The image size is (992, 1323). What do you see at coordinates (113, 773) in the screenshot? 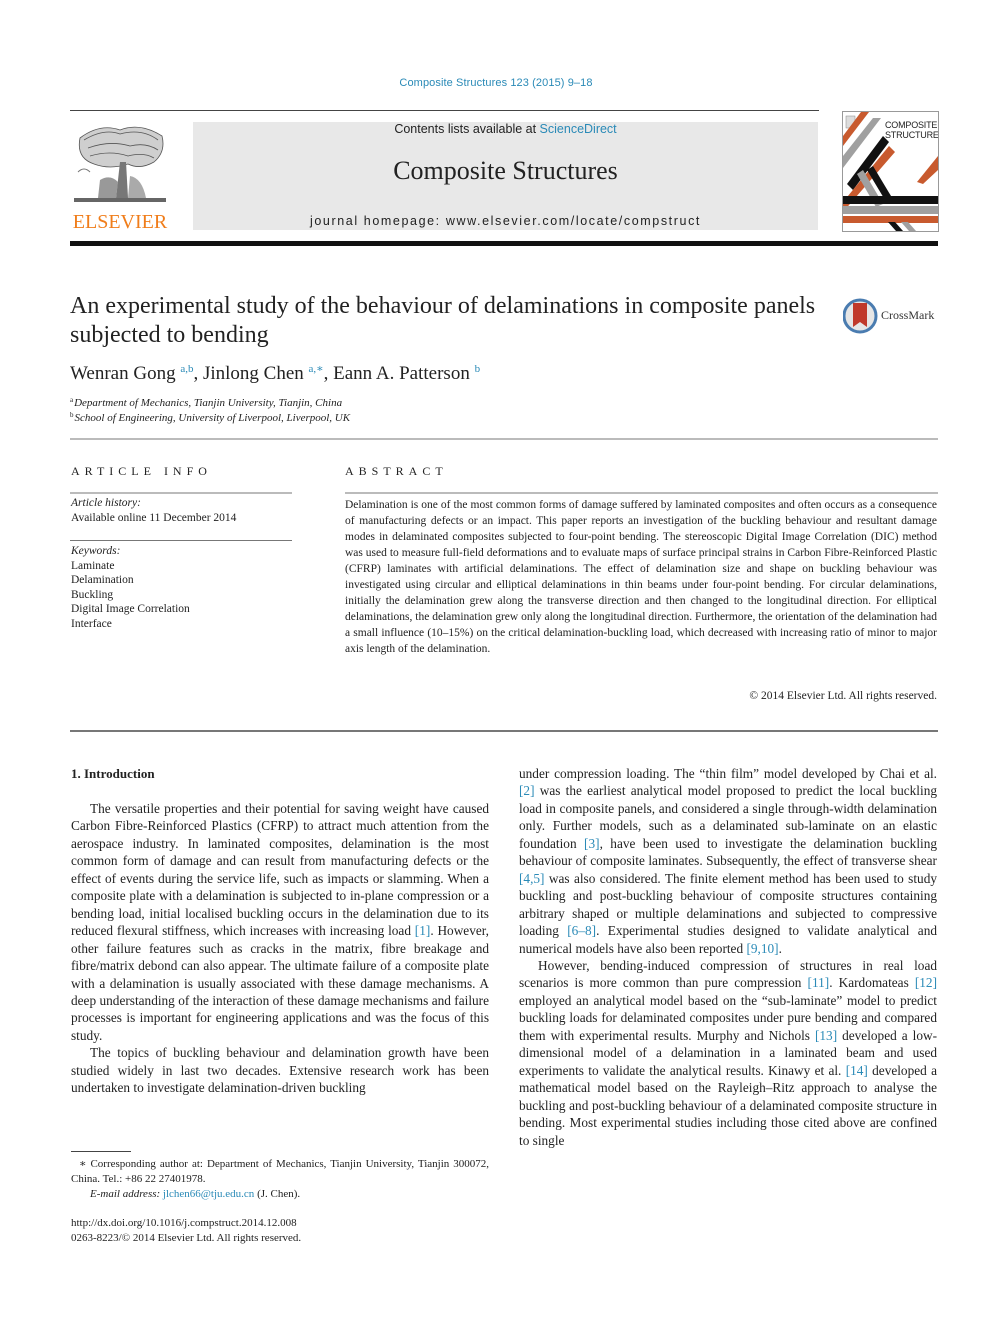
I see `section-heading-introduction: 1. Introduction` at bounding box center [113, 773].